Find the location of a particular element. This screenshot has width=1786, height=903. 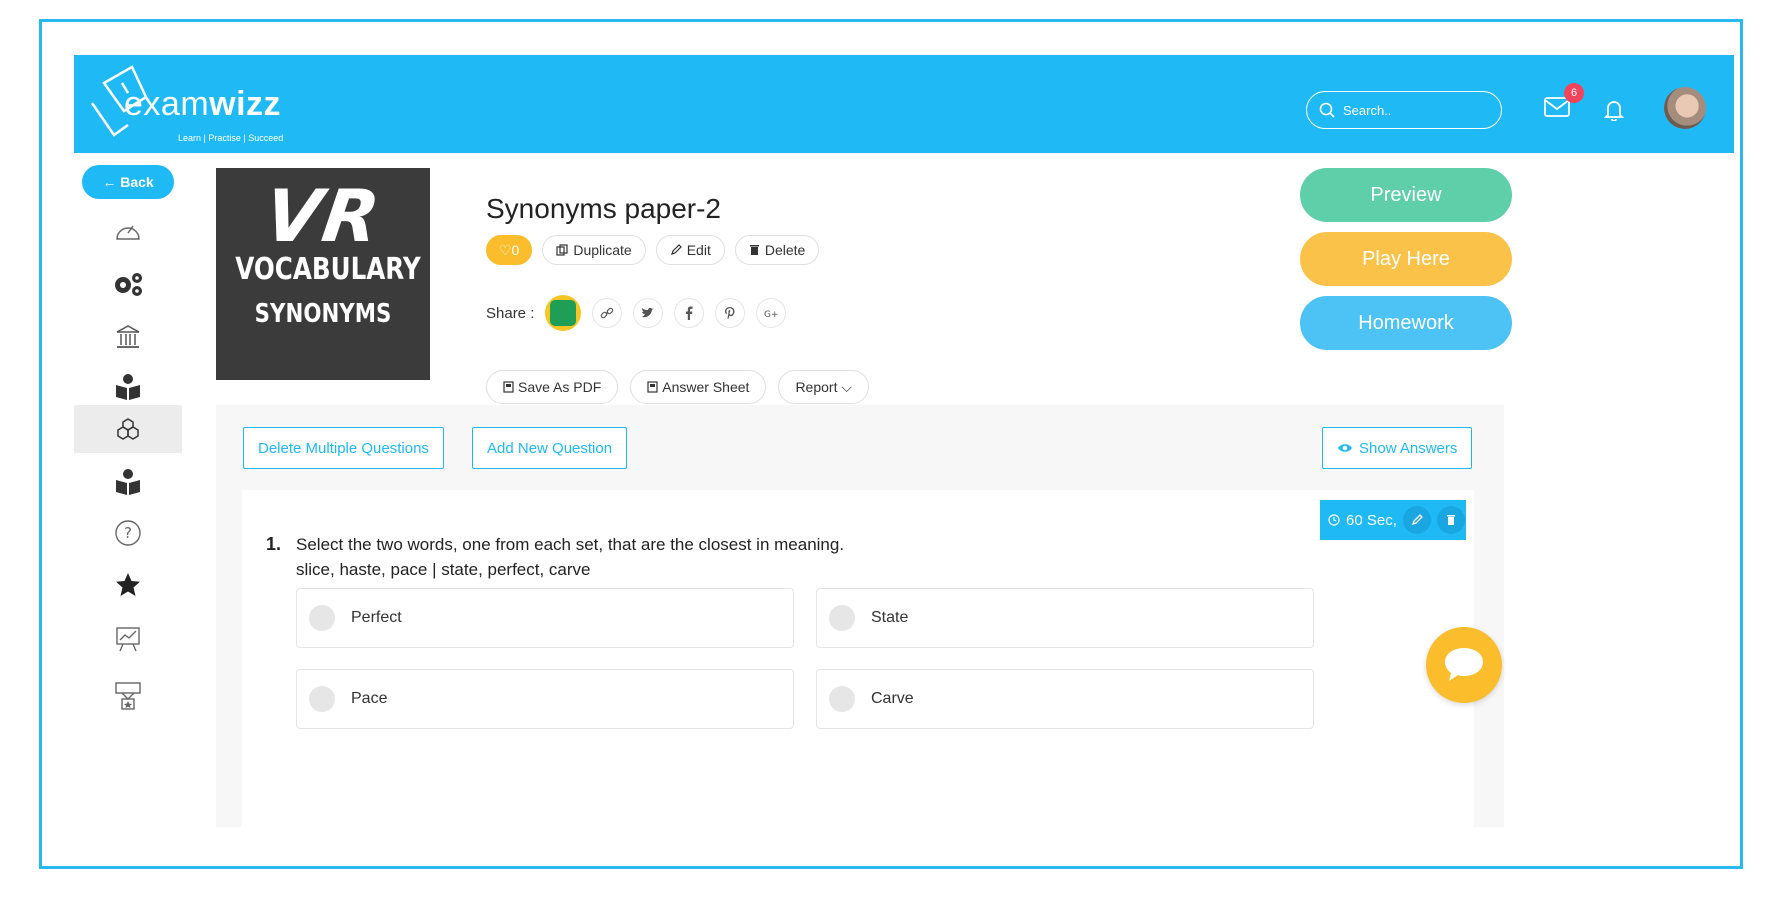

copy-icon is located at coordinates (562, 250).